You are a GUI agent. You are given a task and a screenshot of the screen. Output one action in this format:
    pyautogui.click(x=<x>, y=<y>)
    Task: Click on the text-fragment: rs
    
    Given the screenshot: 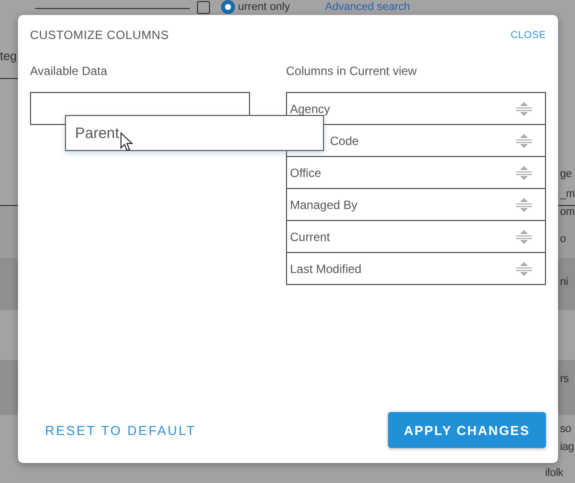 What is the action you would take?
    pyautogui.click(x=564, y=379)
    